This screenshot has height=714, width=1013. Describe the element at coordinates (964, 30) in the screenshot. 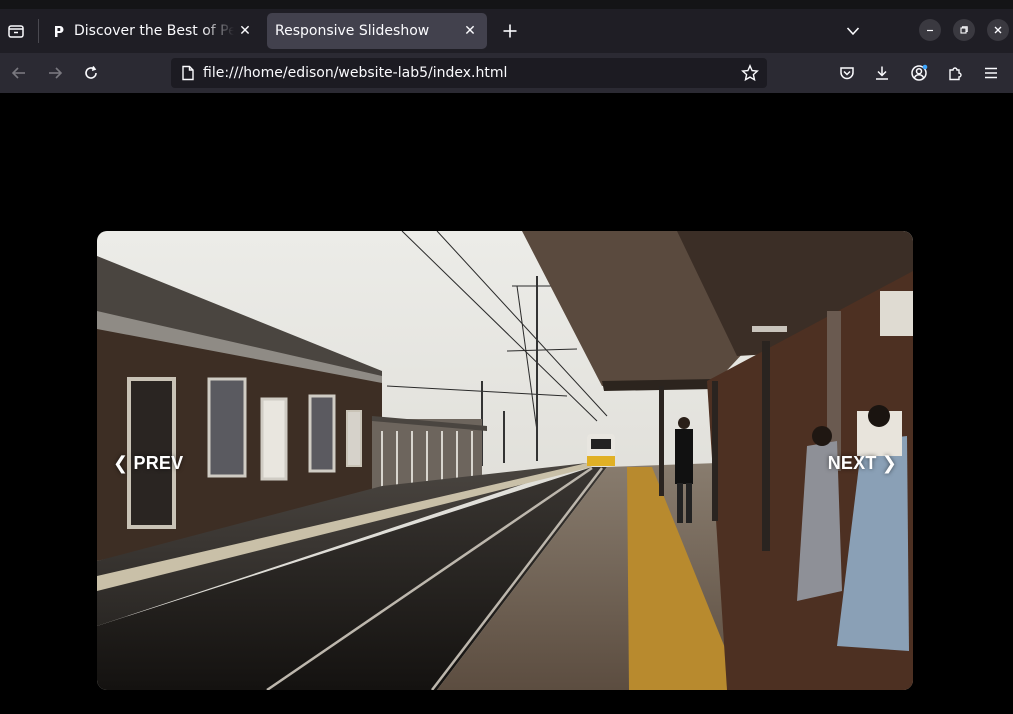

I see `restore-icon` at that location.